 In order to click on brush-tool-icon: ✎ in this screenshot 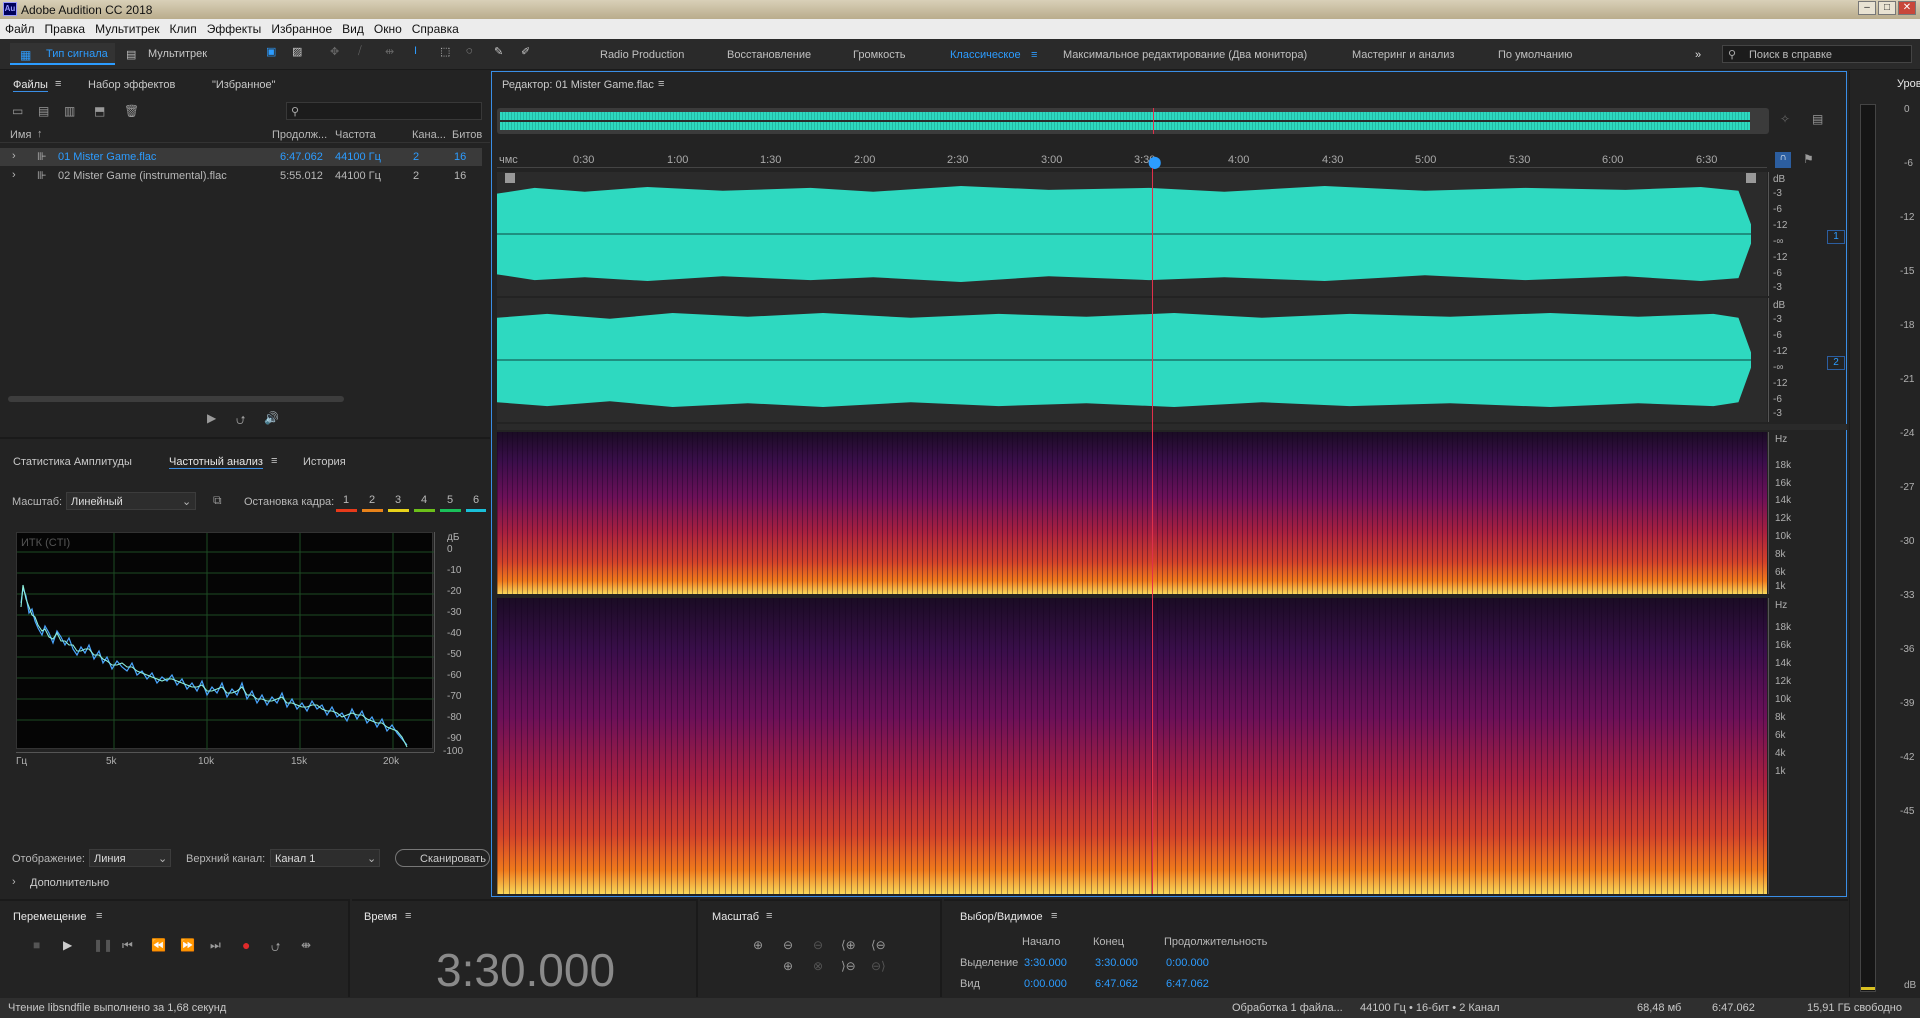, I will do `click(498, 51)`.